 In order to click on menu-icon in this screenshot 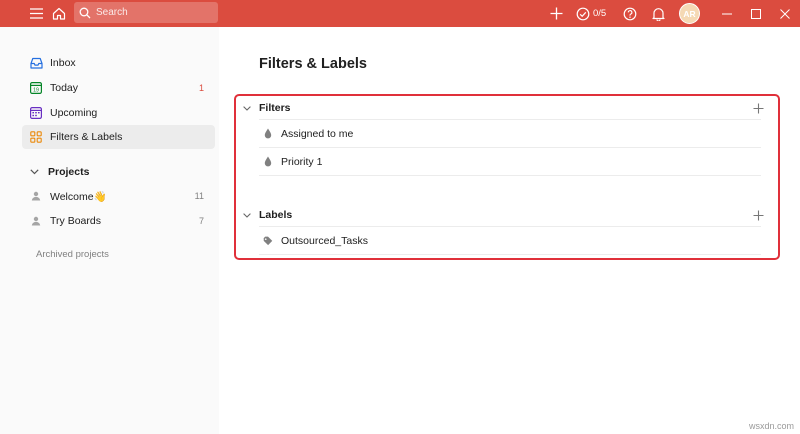, I will do `click(36, 13)`.